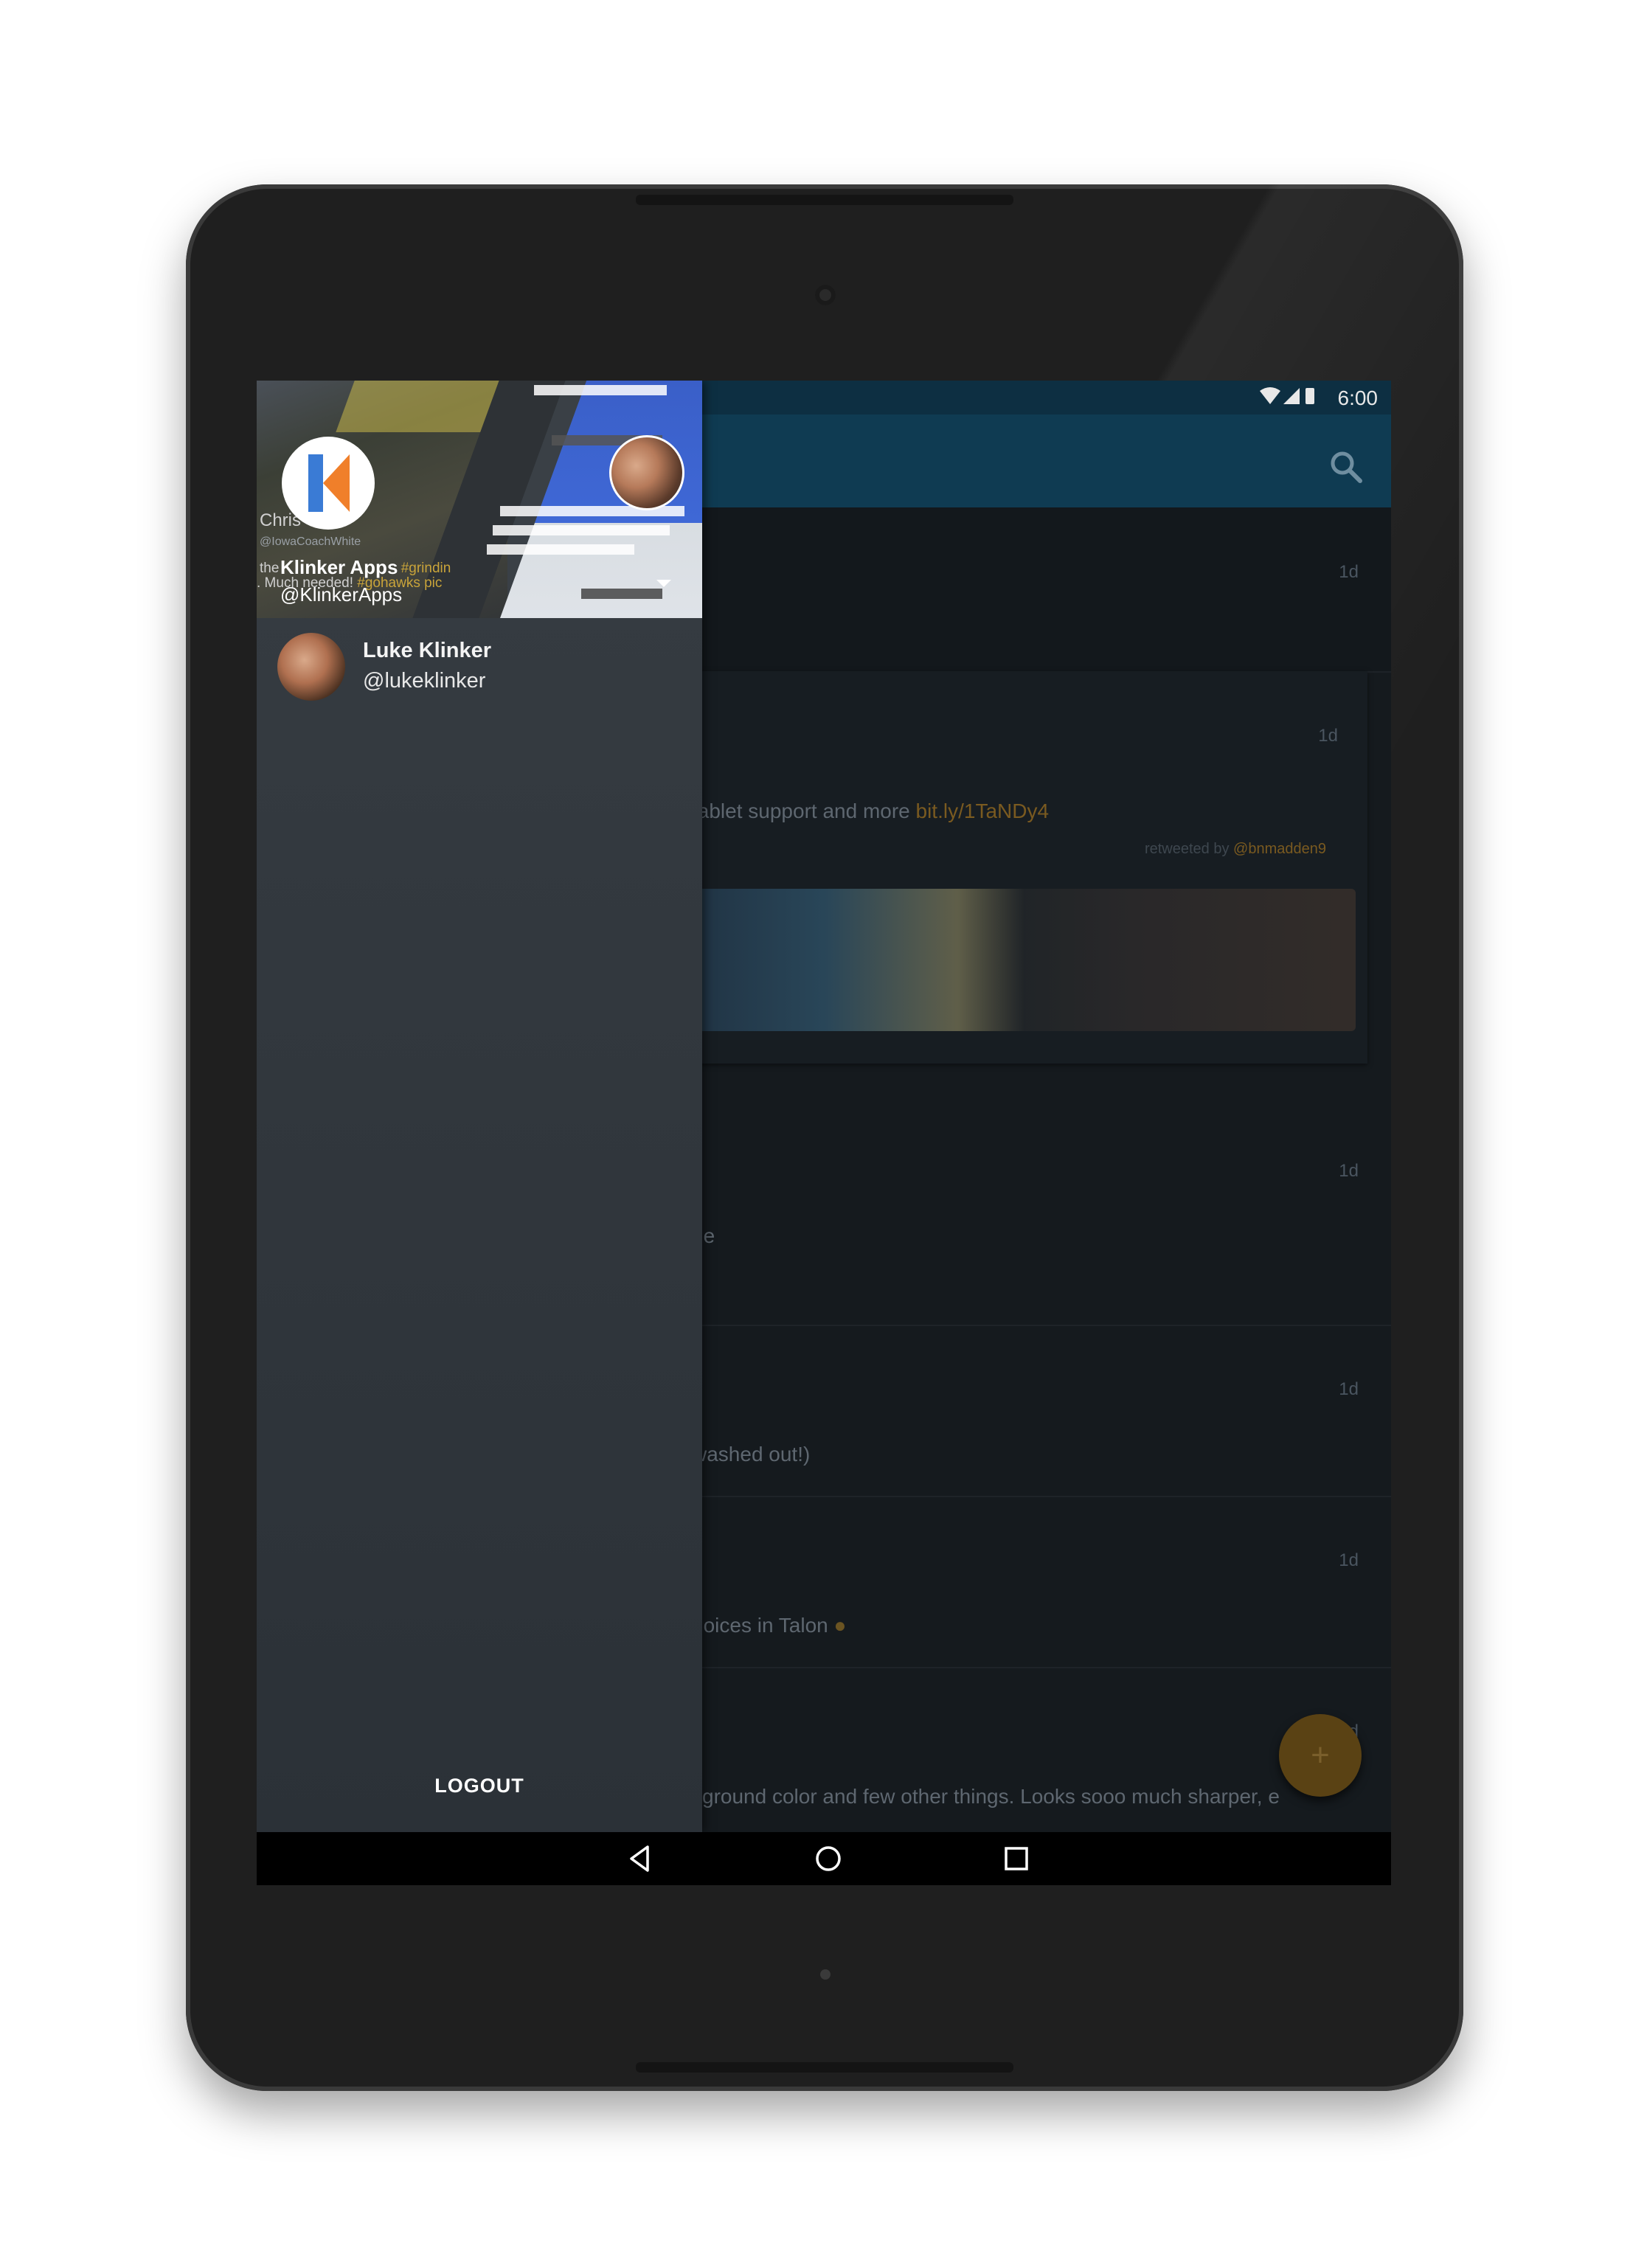 This screenshot has width=1647, height=2268. What do you see at coordinates (824, 200) in the screenshot?
I see `top-speaker` at bounding box center [824, 200].